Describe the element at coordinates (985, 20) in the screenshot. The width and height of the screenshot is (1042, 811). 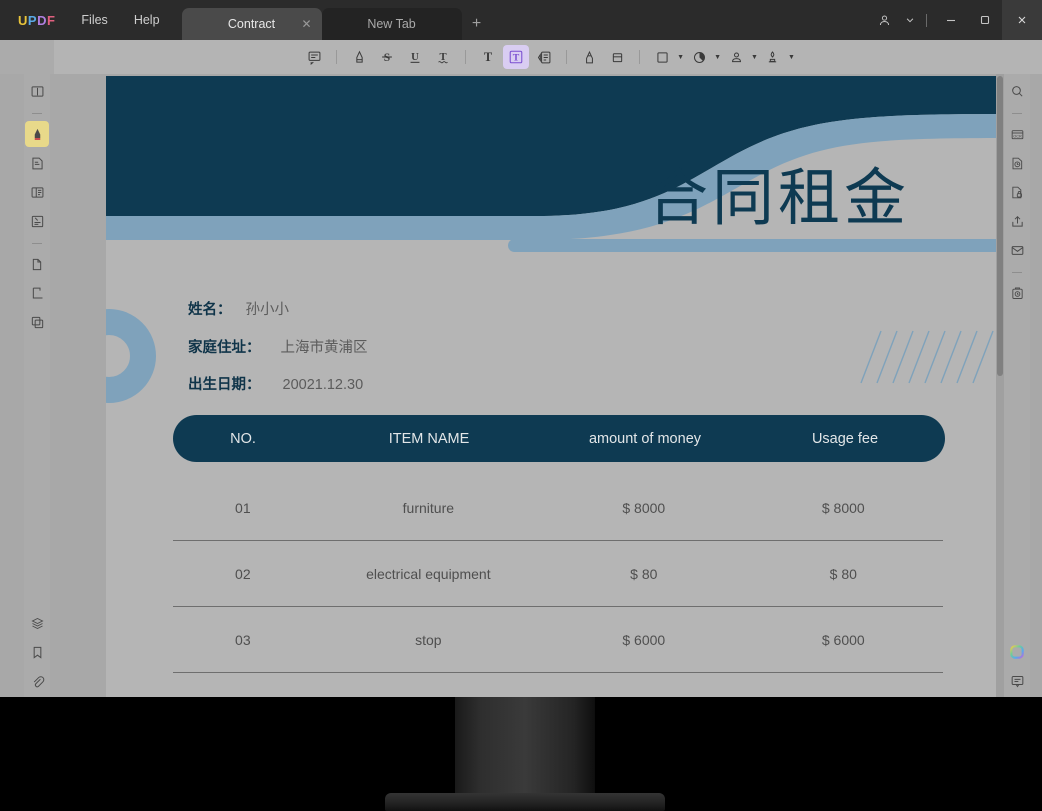
I see `maximize-button` at that location.